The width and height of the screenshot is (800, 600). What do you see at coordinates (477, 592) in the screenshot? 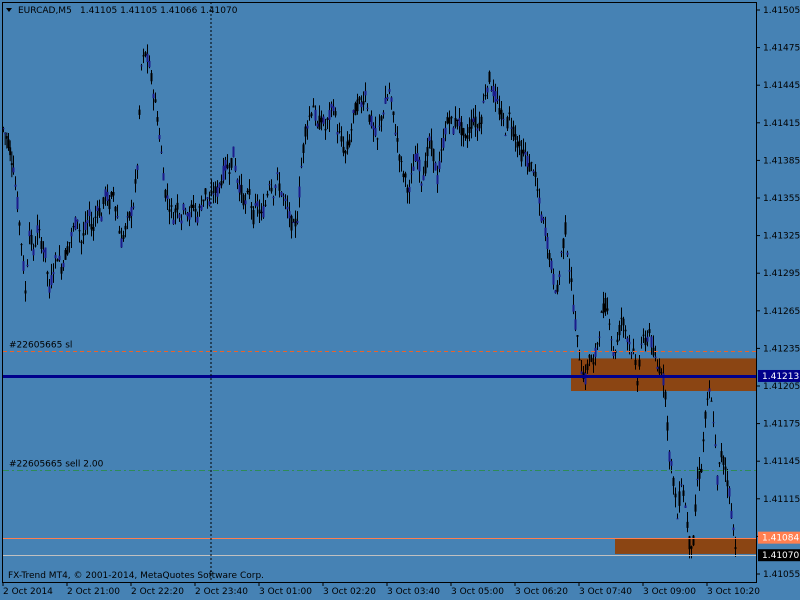
I see `x-tick-label: 3 Oct 05:00` at bounding box center [477, 592].